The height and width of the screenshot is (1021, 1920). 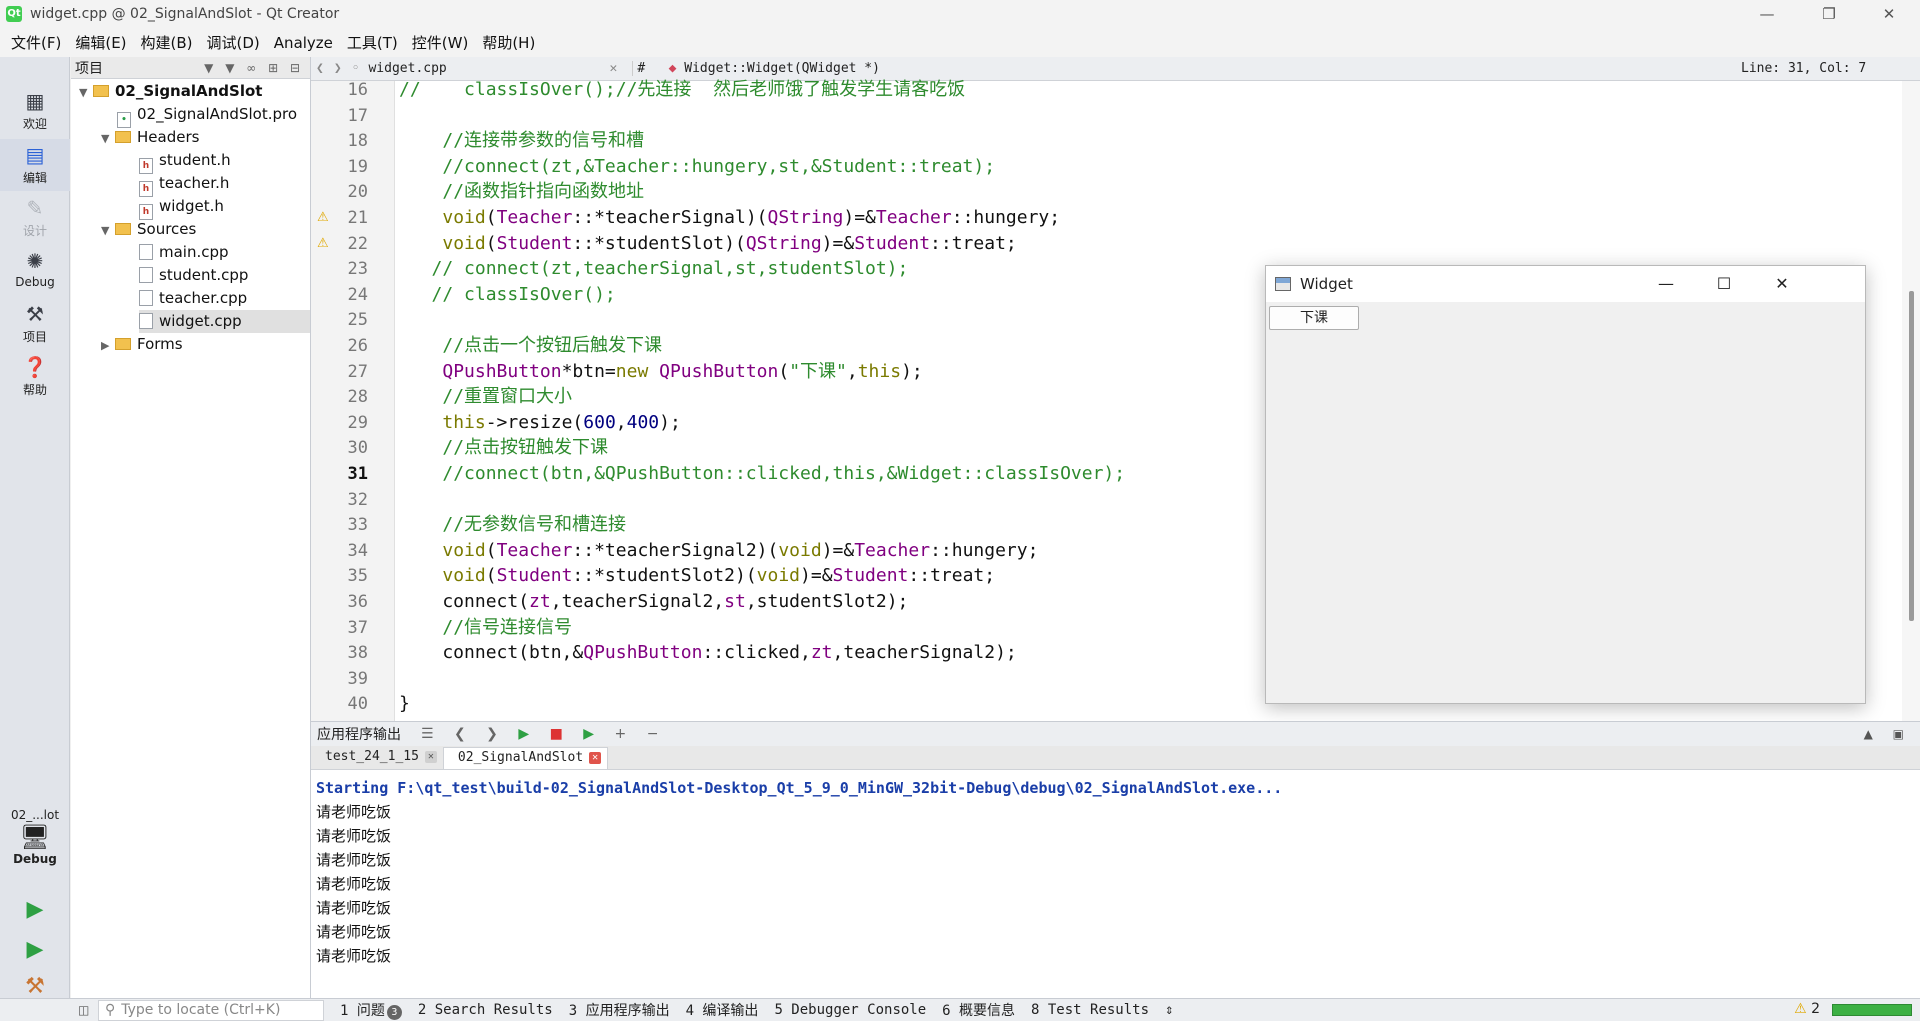 I want to click on editor-scrollbar, so click(x=1911, y=401).